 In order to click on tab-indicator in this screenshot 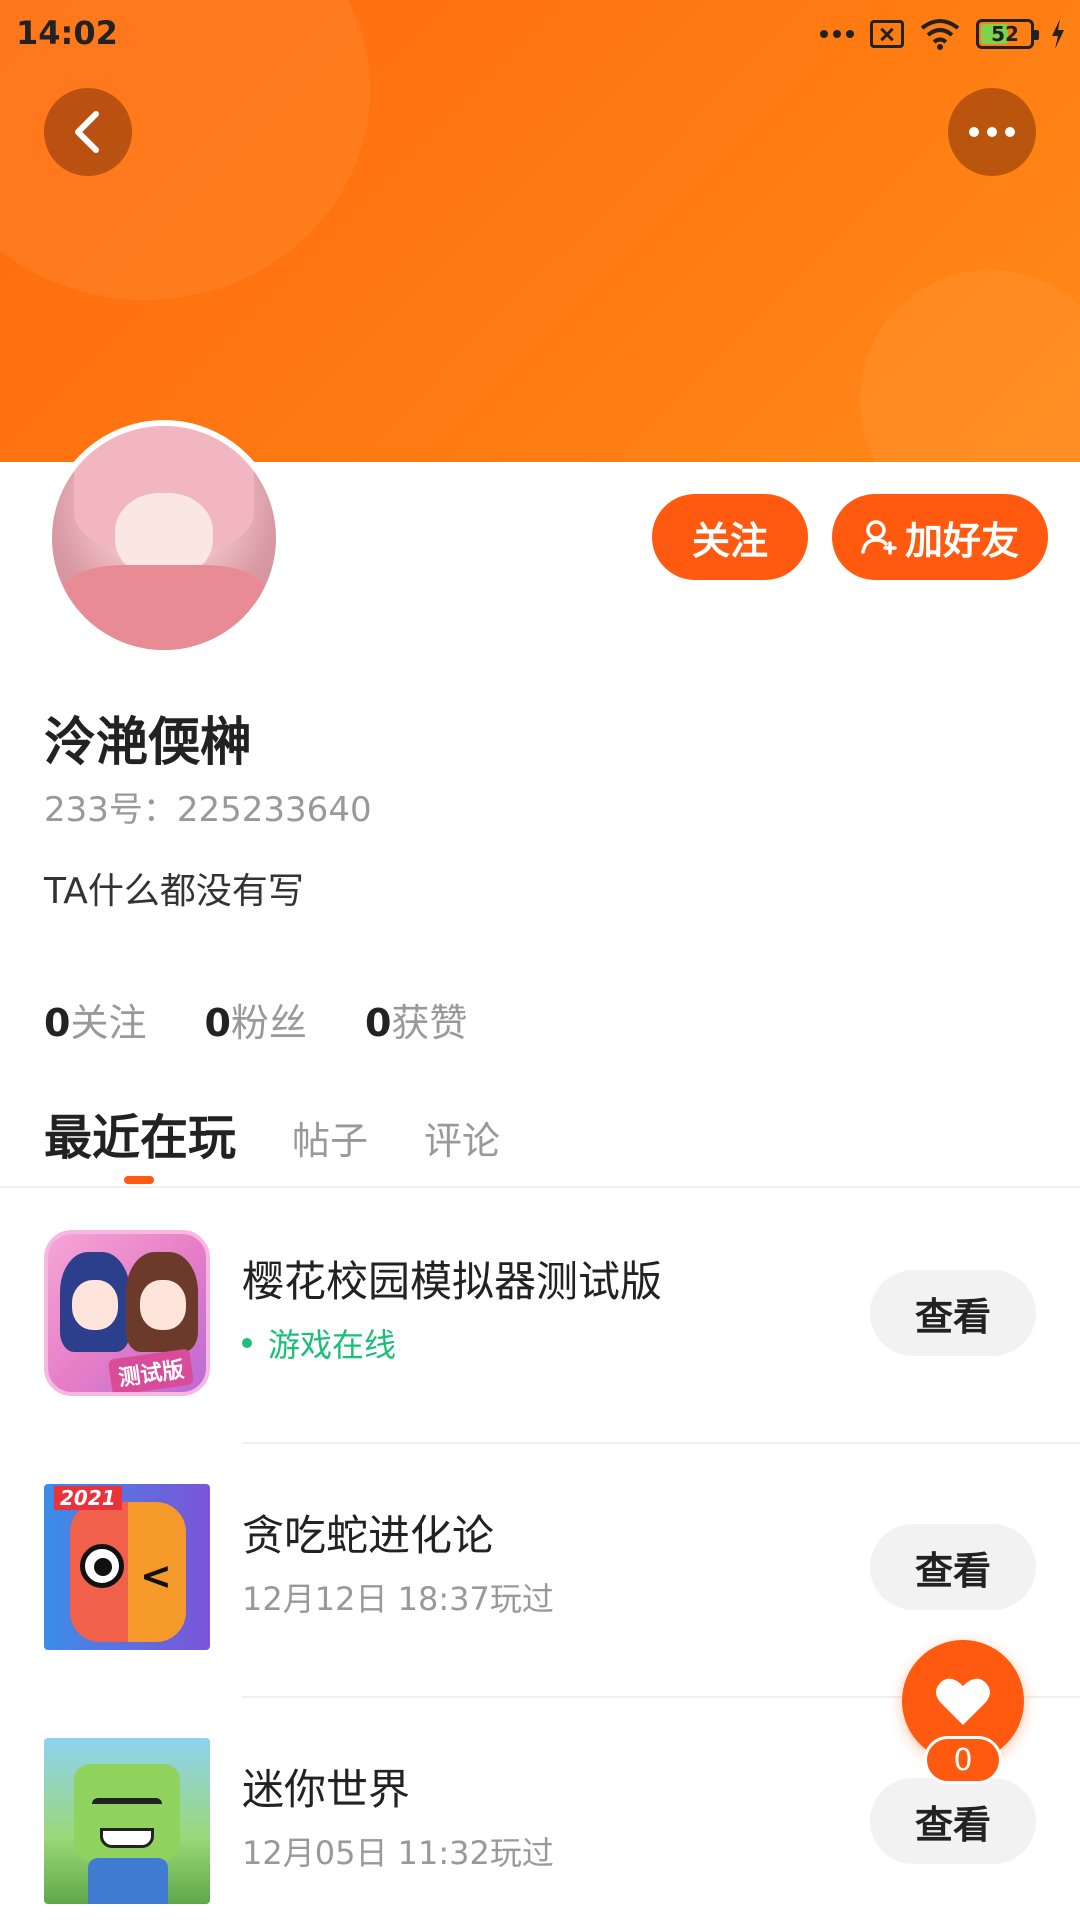, I will do `click(139, 1180)`.